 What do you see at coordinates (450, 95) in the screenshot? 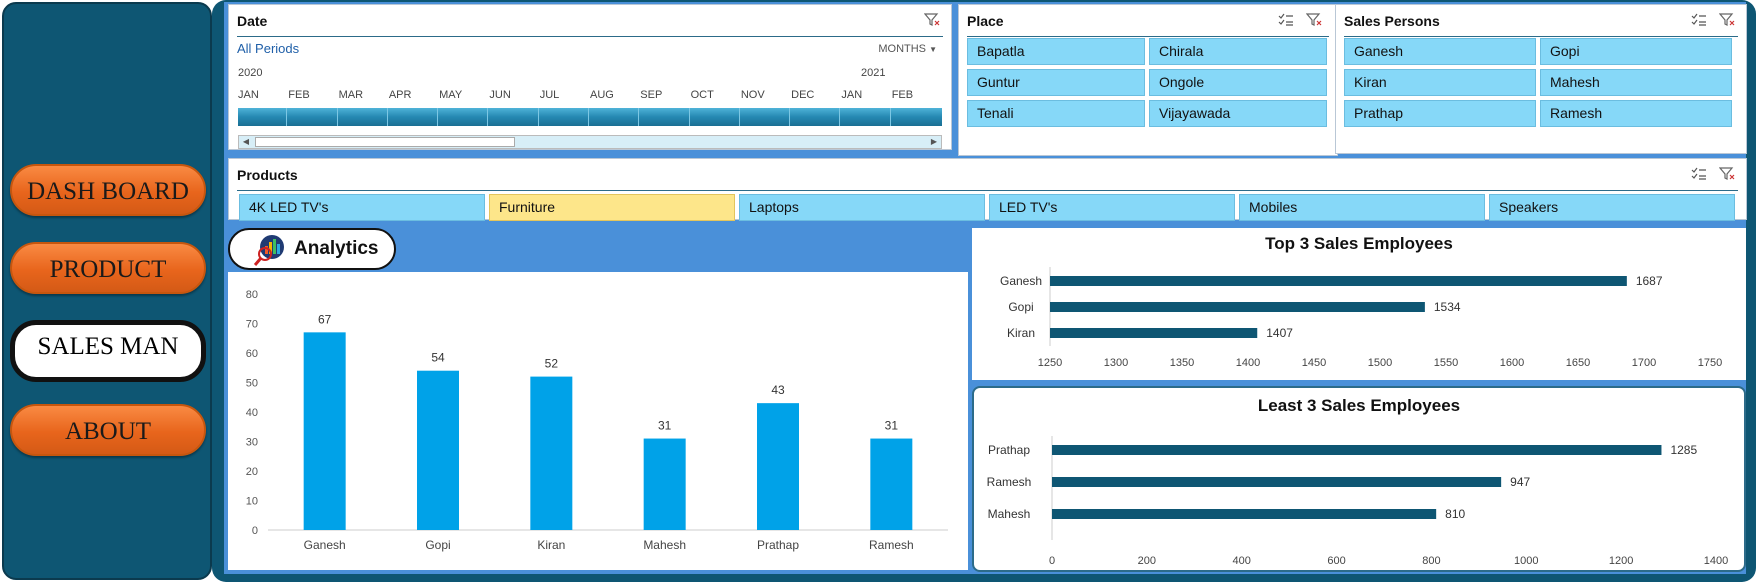
I see `month-label: MAY` at bounding box center [450, 95].